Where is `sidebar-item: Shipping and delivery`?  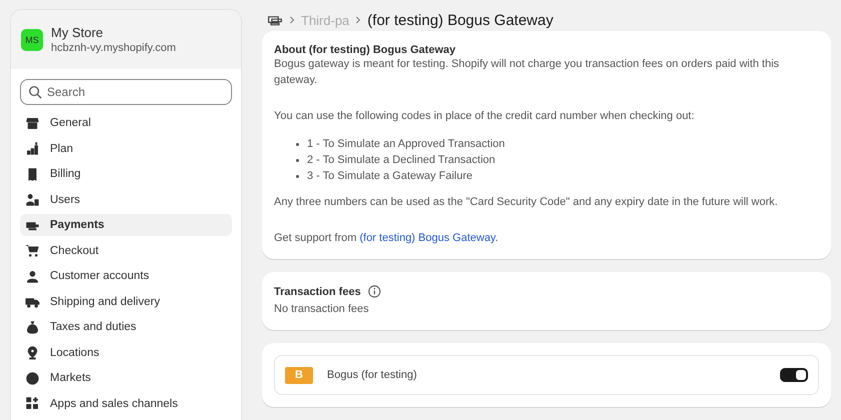
sidebar-item: Shipping and delivery is located at coordinates (126, 301).